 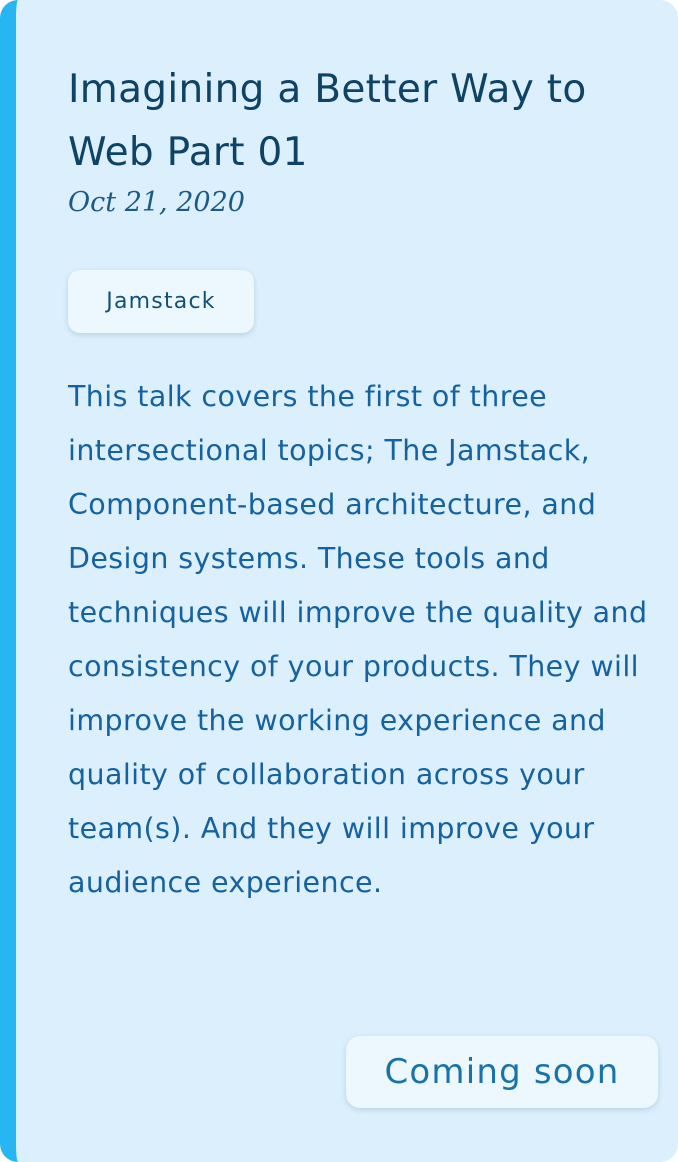 What do you see at coordinates (156, 202) in the screenshot?
I see `talk-date: Oct 21, 2020` at bounding box center [156, 202].